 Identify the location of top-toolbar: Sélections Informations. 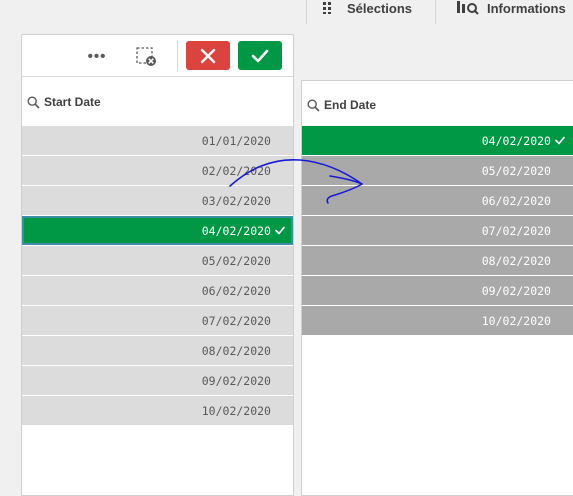
(286, 12).